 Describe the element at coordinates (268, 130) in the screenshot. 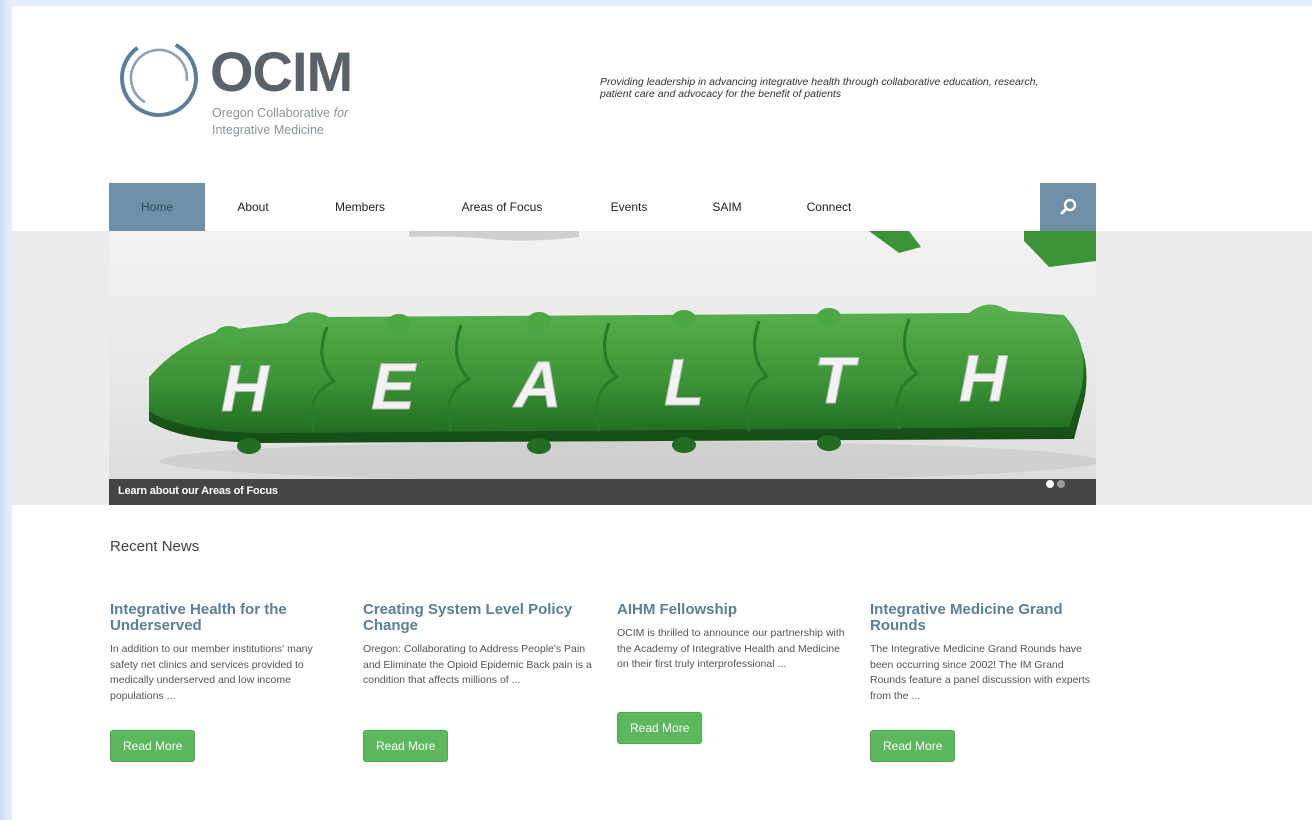

I see `logo-subtitle-line2: Integrative Medicine` at that location.